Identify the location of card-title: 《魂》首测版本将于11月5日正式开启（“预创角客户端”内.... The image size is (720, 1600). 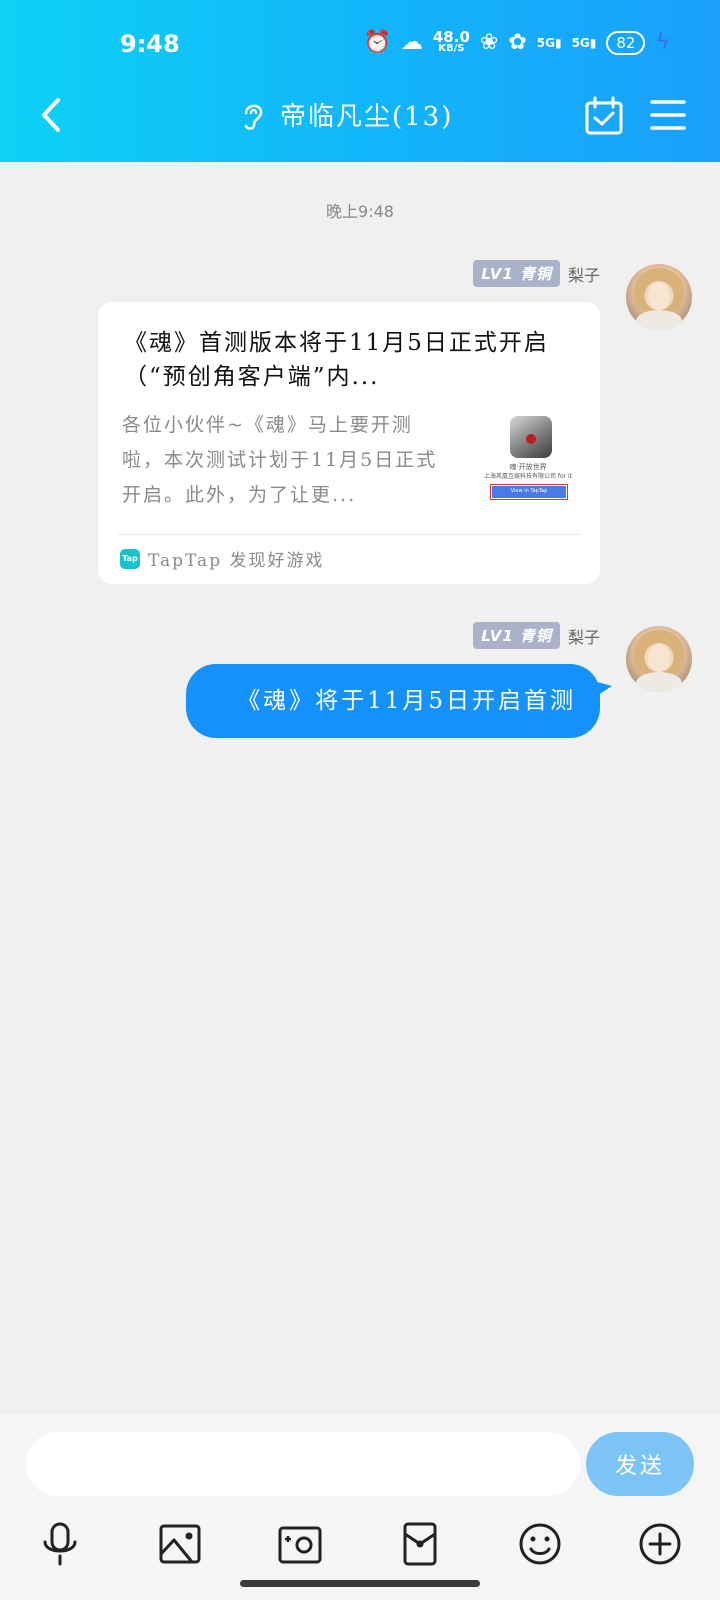
(336, 360).